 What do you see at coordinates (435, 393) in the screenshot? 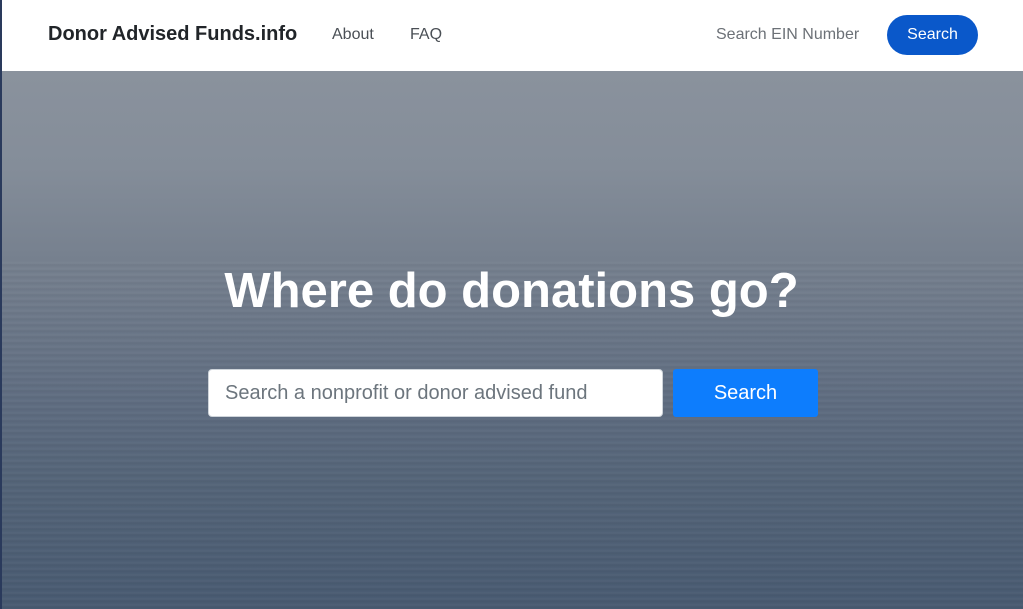
I see `hero-search-input` at bounding box center [435, 393].